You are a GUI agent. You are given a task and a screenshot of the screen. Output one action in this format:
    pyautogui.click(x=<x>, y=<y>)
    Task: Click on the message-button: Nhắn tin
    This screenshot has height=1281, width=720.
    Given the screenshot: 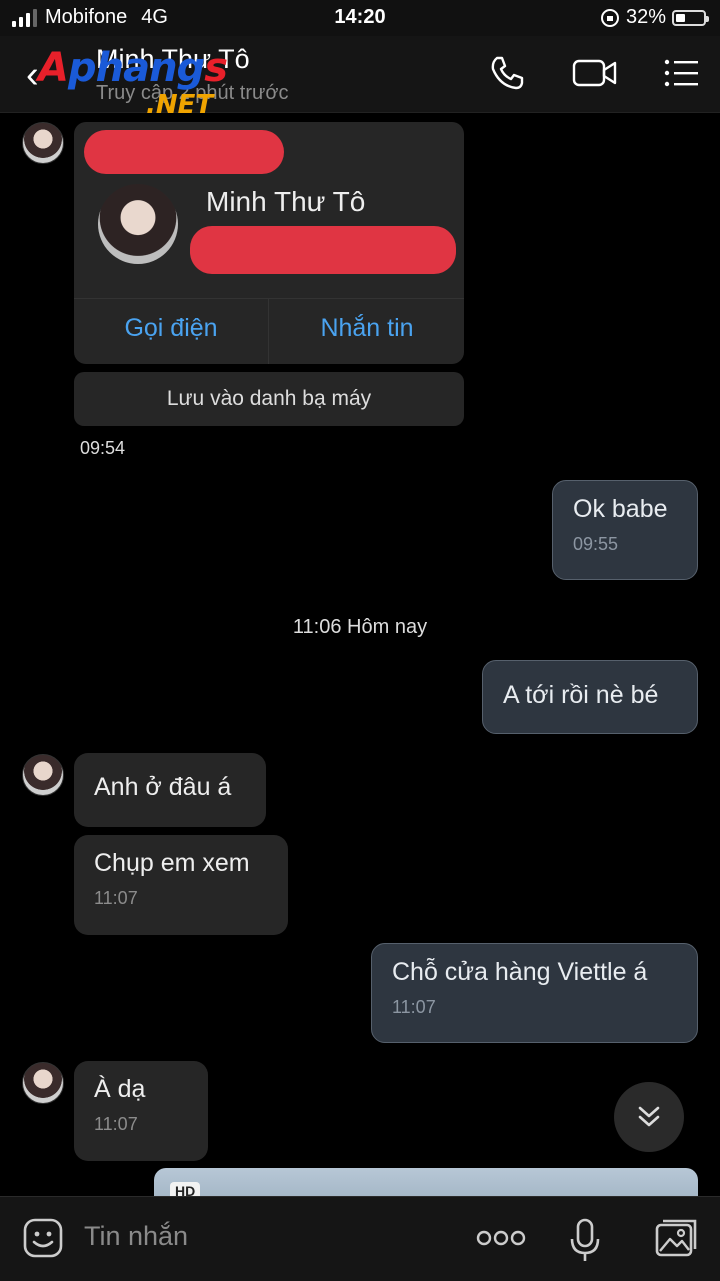 What is the action you would take?
    pyautogui.click(x=367, y=328)
    